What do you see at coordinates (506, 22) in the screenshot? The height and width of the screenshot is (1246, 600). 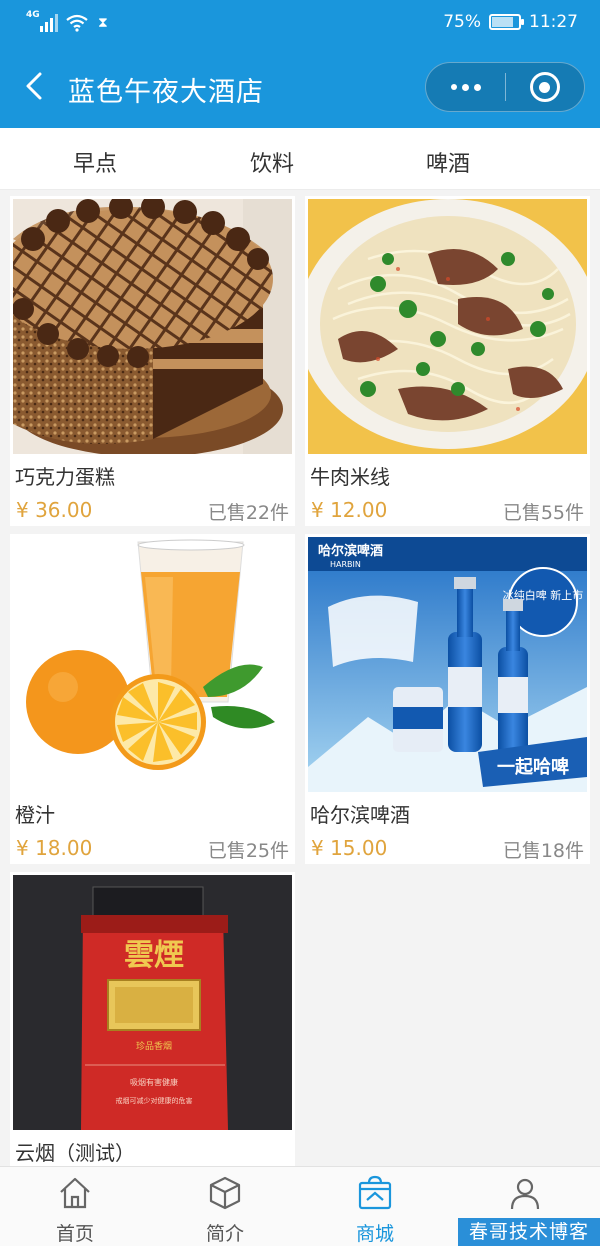 I see `battery-icon` at bounding box center [506, 22].